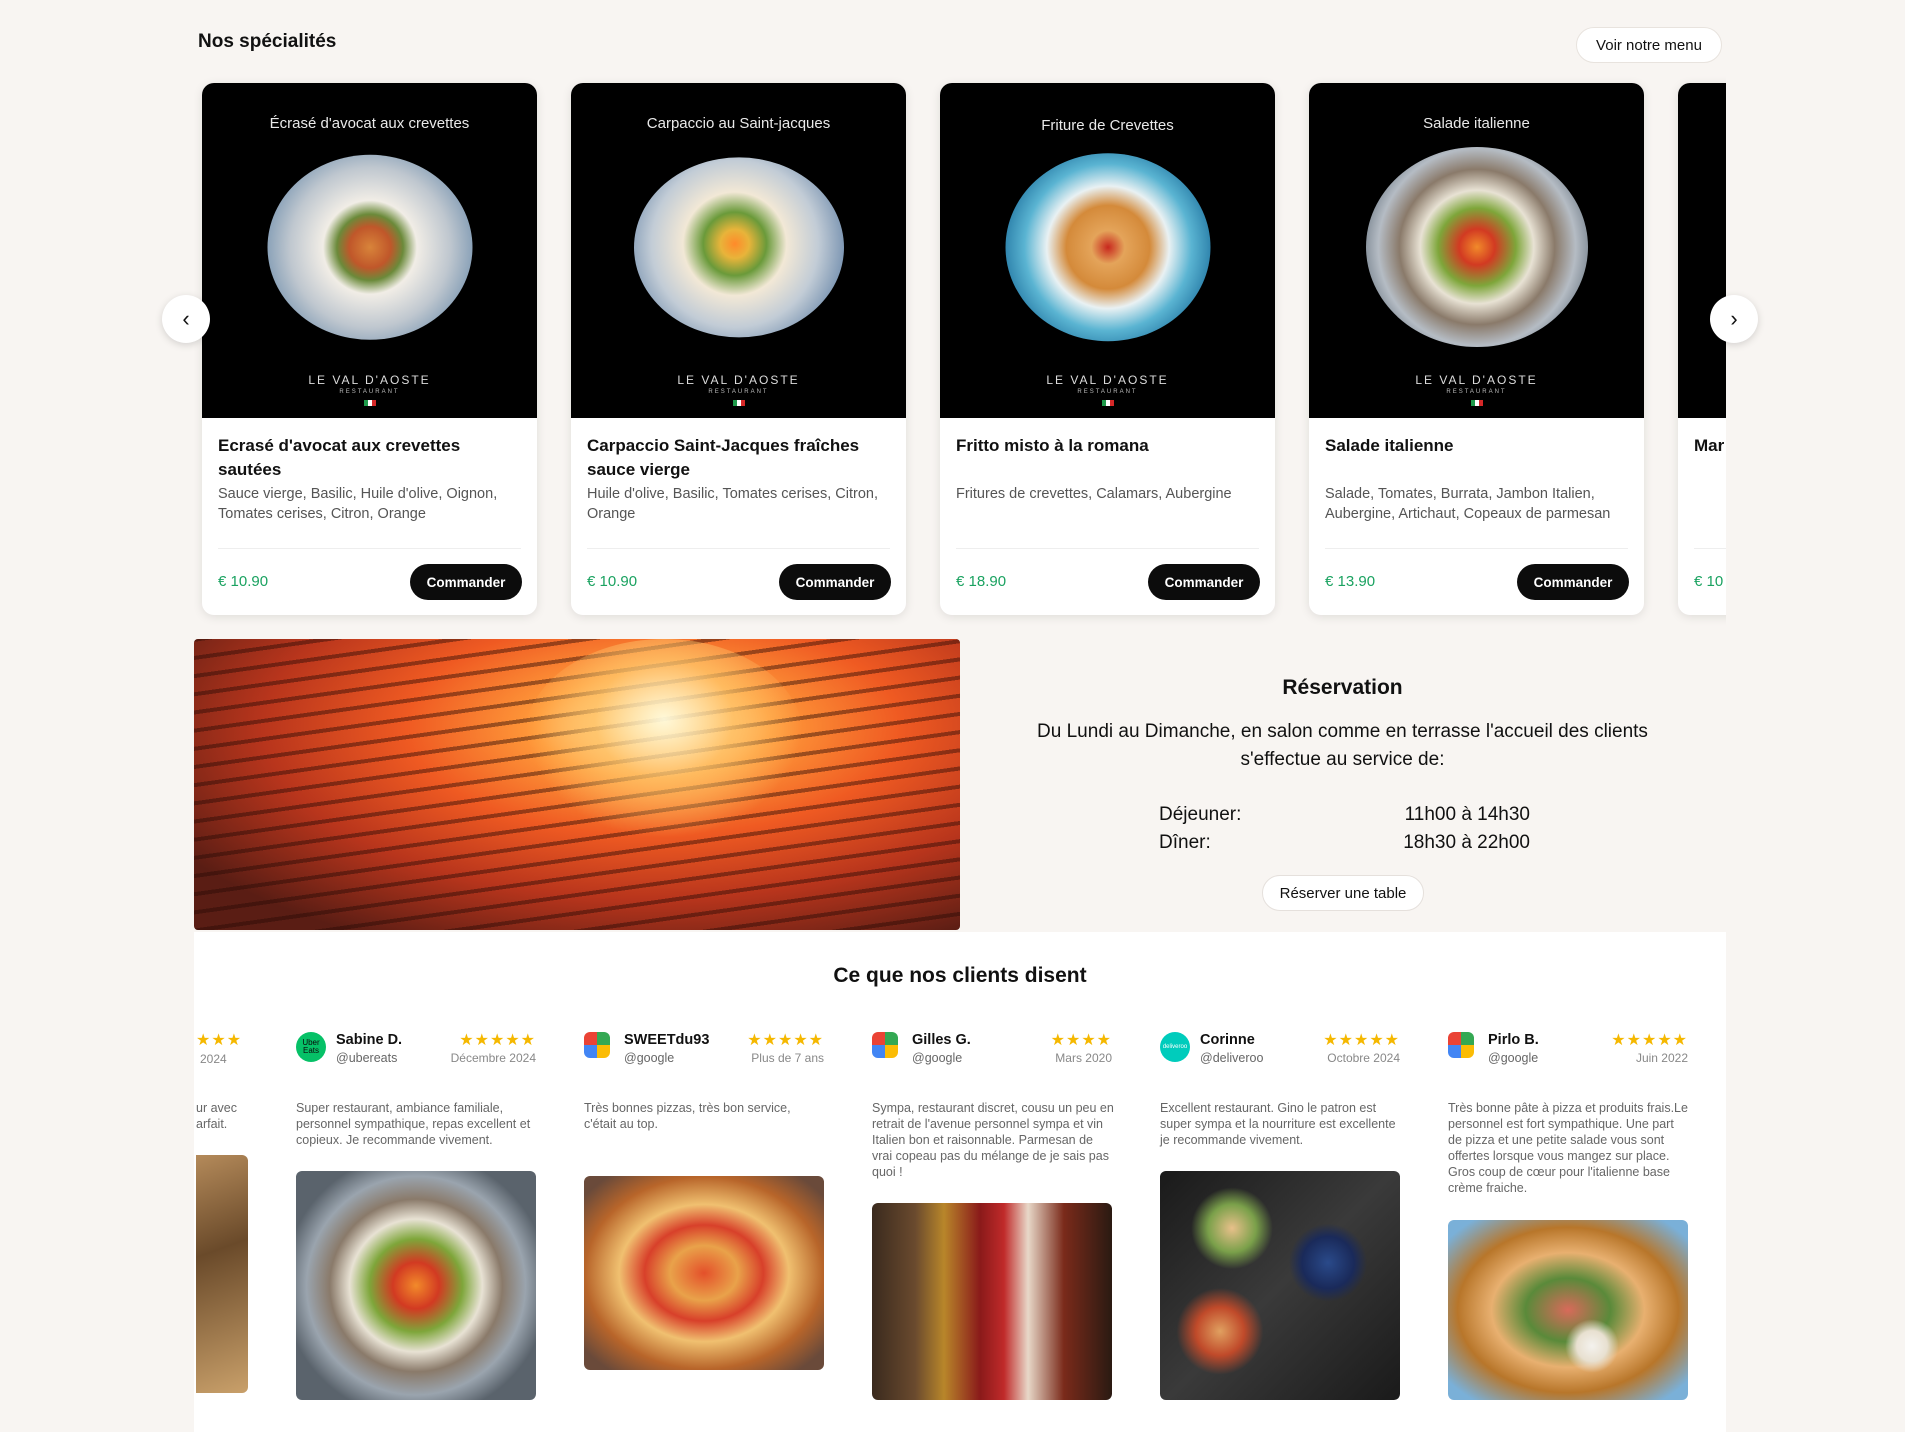 The height and width of the screenshot is (1432, 1905). I want to click on dish-price: € 13.90, so click(1350, 581).